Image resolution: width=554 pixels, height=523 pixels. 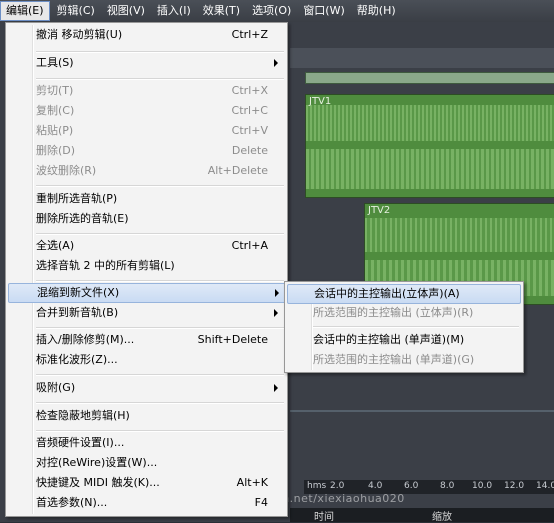 What do you see at coordinates (387, 293) in the screenshot?
I see `menu-item-label: 会话中的主控输出(立体声)(A)` at bounding box center [387, 293].